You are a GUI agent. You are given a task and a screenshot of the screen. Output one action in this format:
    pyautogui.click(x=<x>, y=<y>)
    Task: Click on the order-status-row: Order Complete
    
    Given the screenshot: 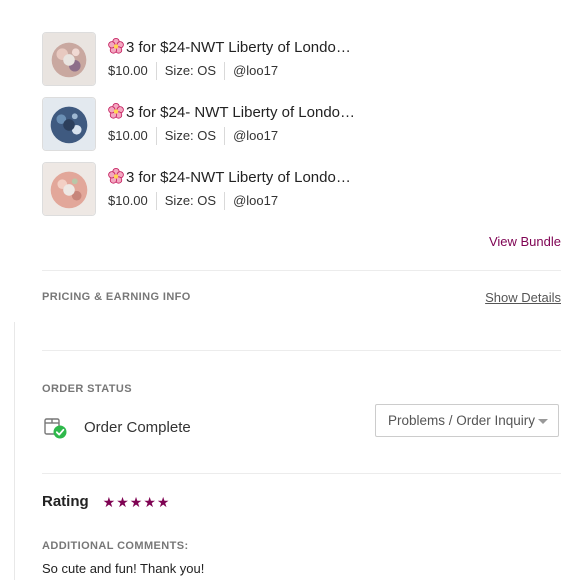 What is the action you would take?
    pyautogui.click(x=116, y=427)
    